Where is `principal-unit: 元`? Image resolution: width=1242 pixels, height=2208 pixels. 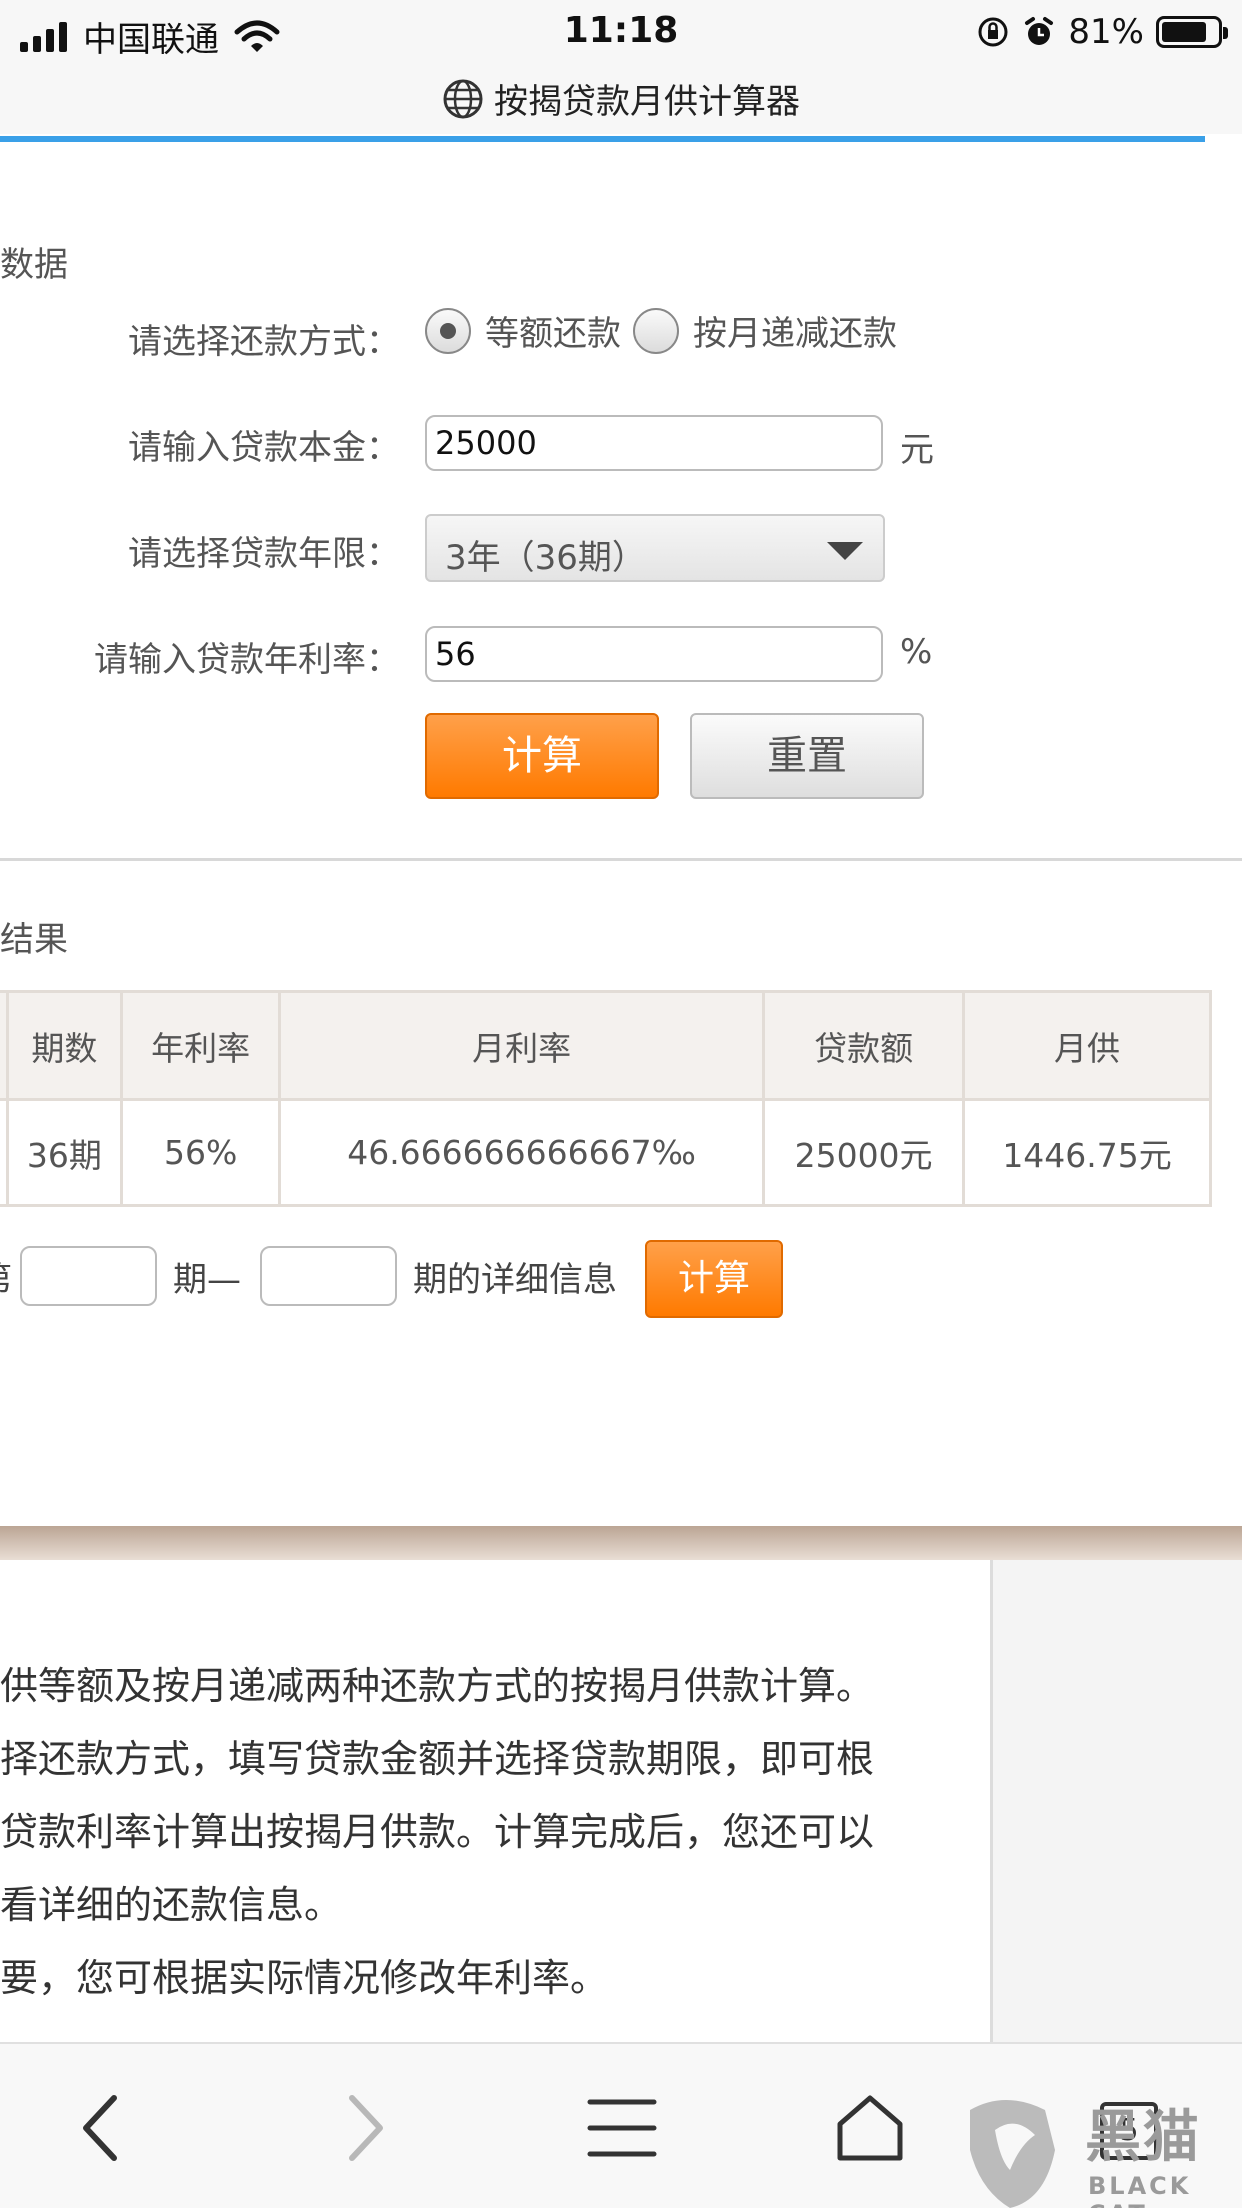 principal-unit: 元 is located at coordinates (917, 450).